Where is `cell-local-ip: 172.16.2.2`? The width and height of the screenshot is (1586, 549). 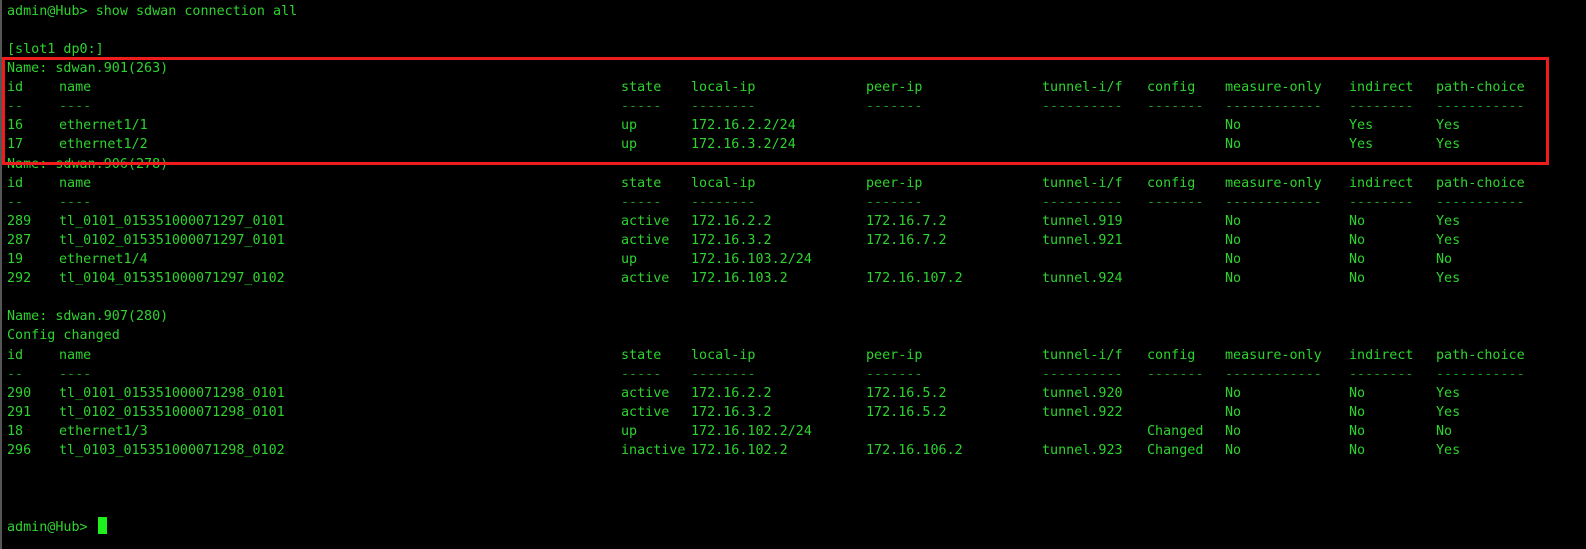
cell-local-ip: 172.16.2.2 is located at coordinates (731, 393).